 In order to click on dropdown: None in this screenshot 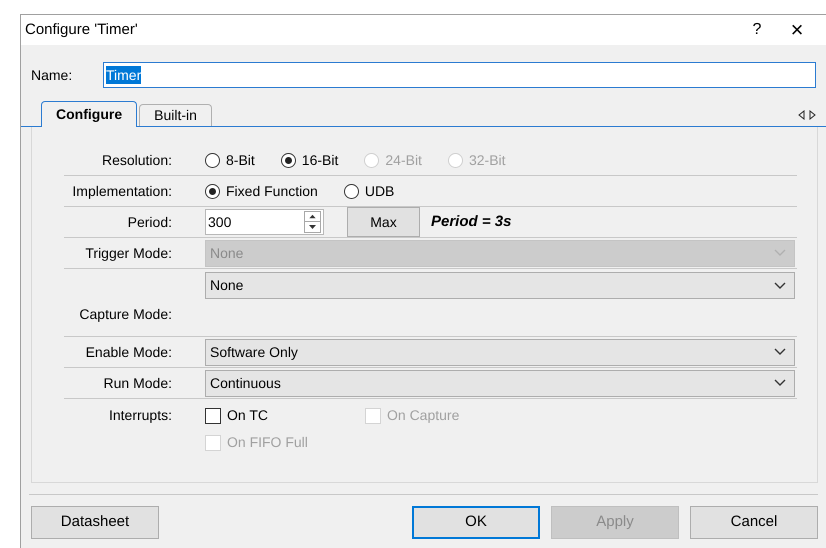, I will do `click(500, 285)`.